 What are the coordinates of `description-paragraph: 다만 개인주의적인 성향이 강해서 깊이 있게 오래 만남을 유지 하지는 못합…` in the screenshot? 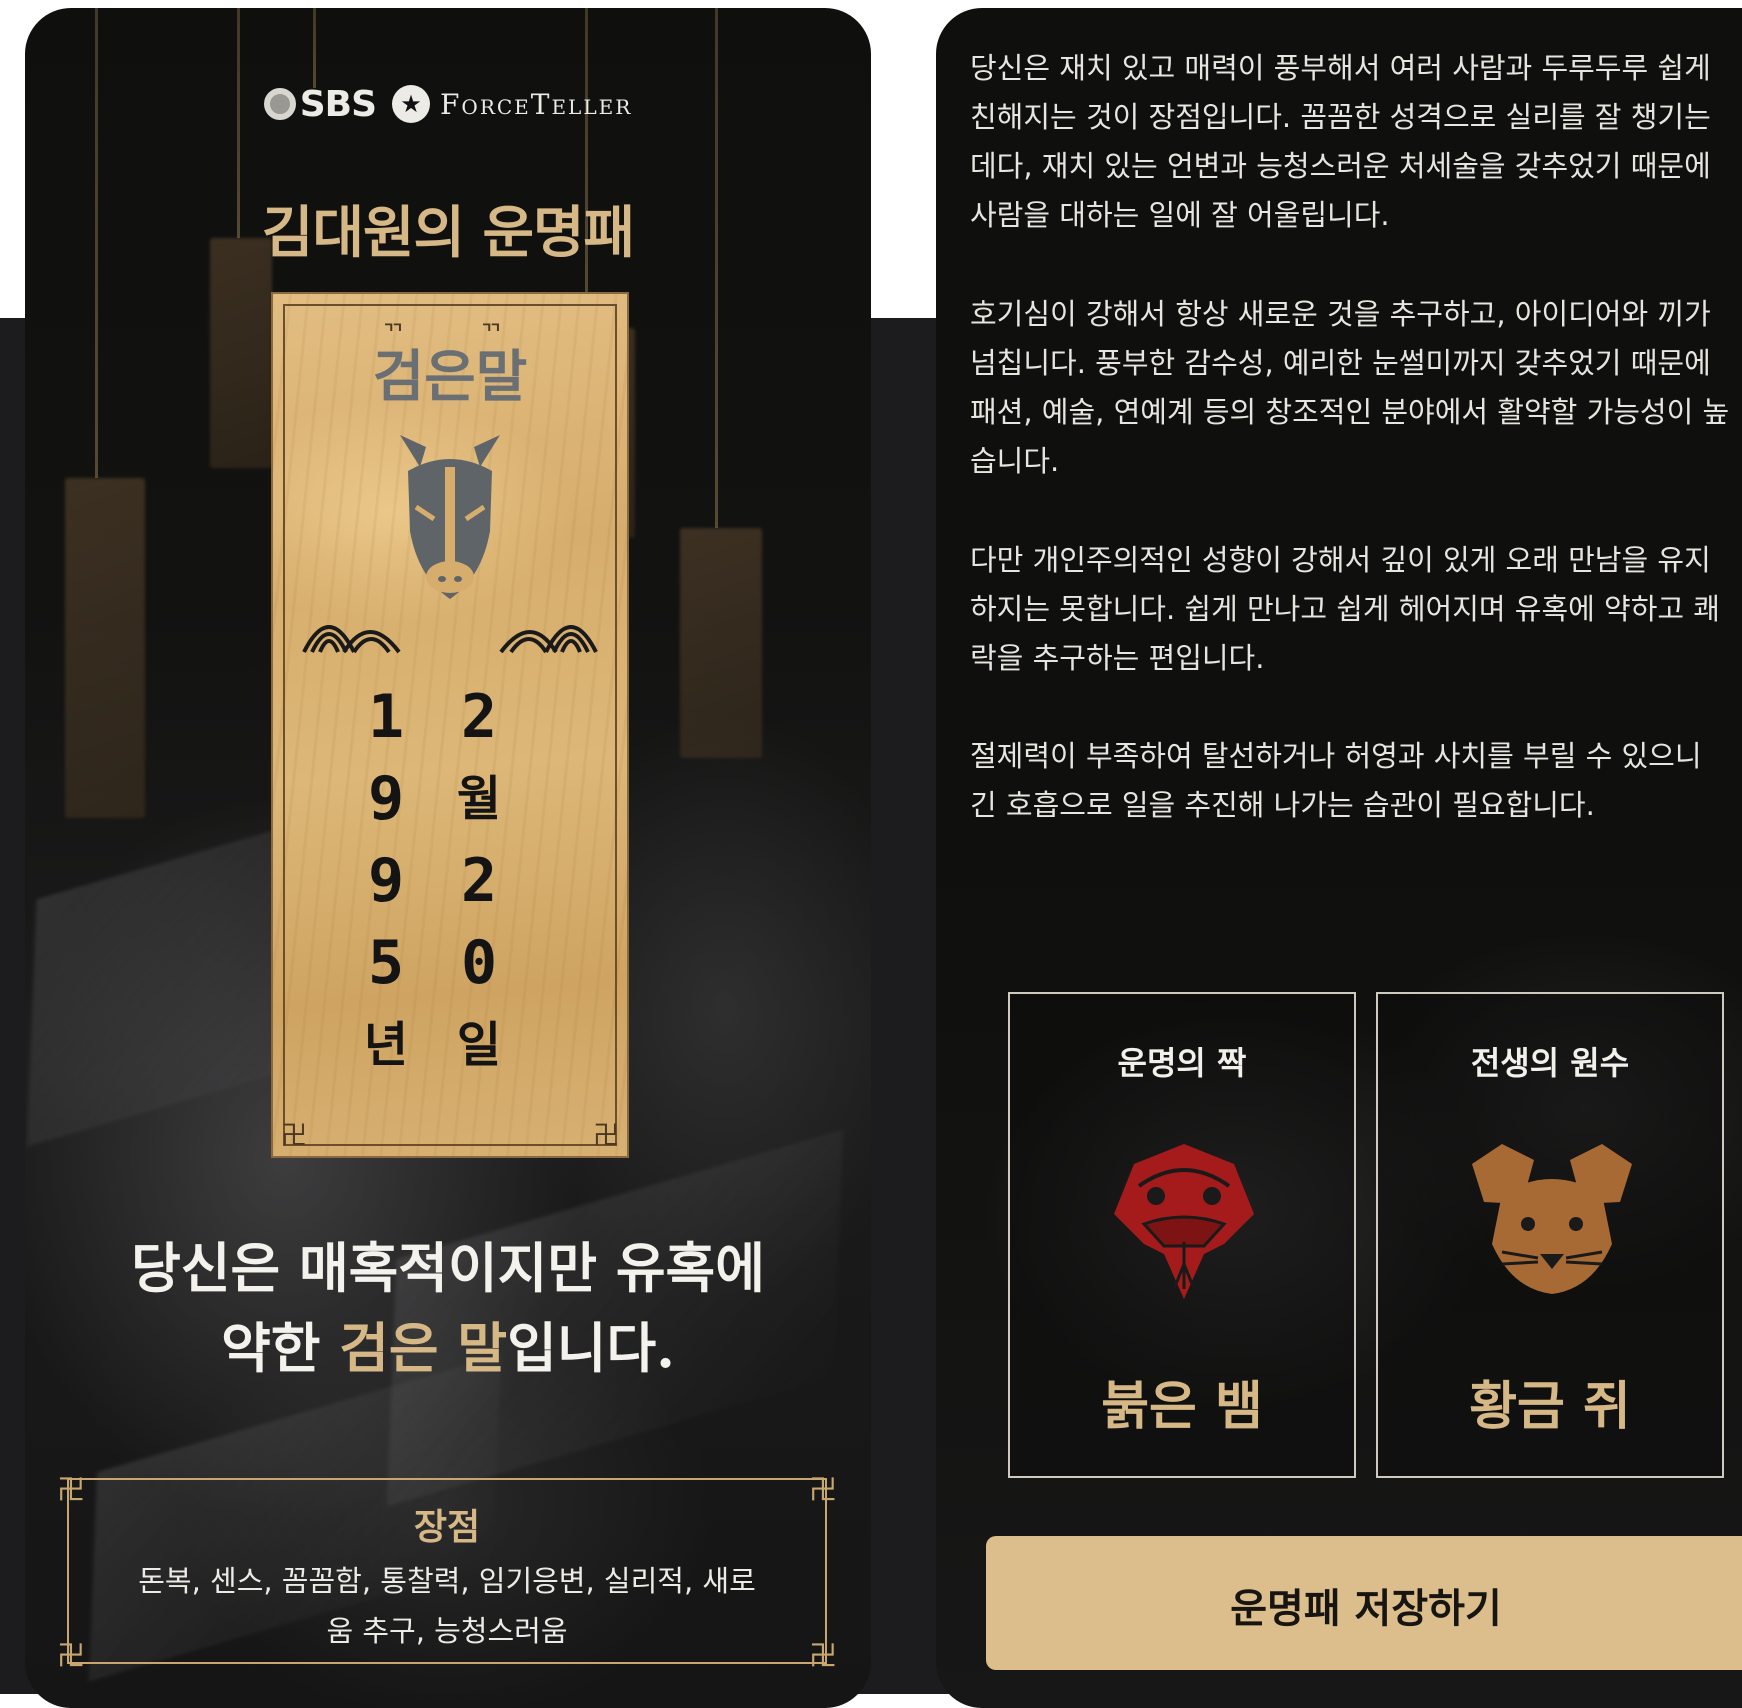 It's located at (1356, 609).